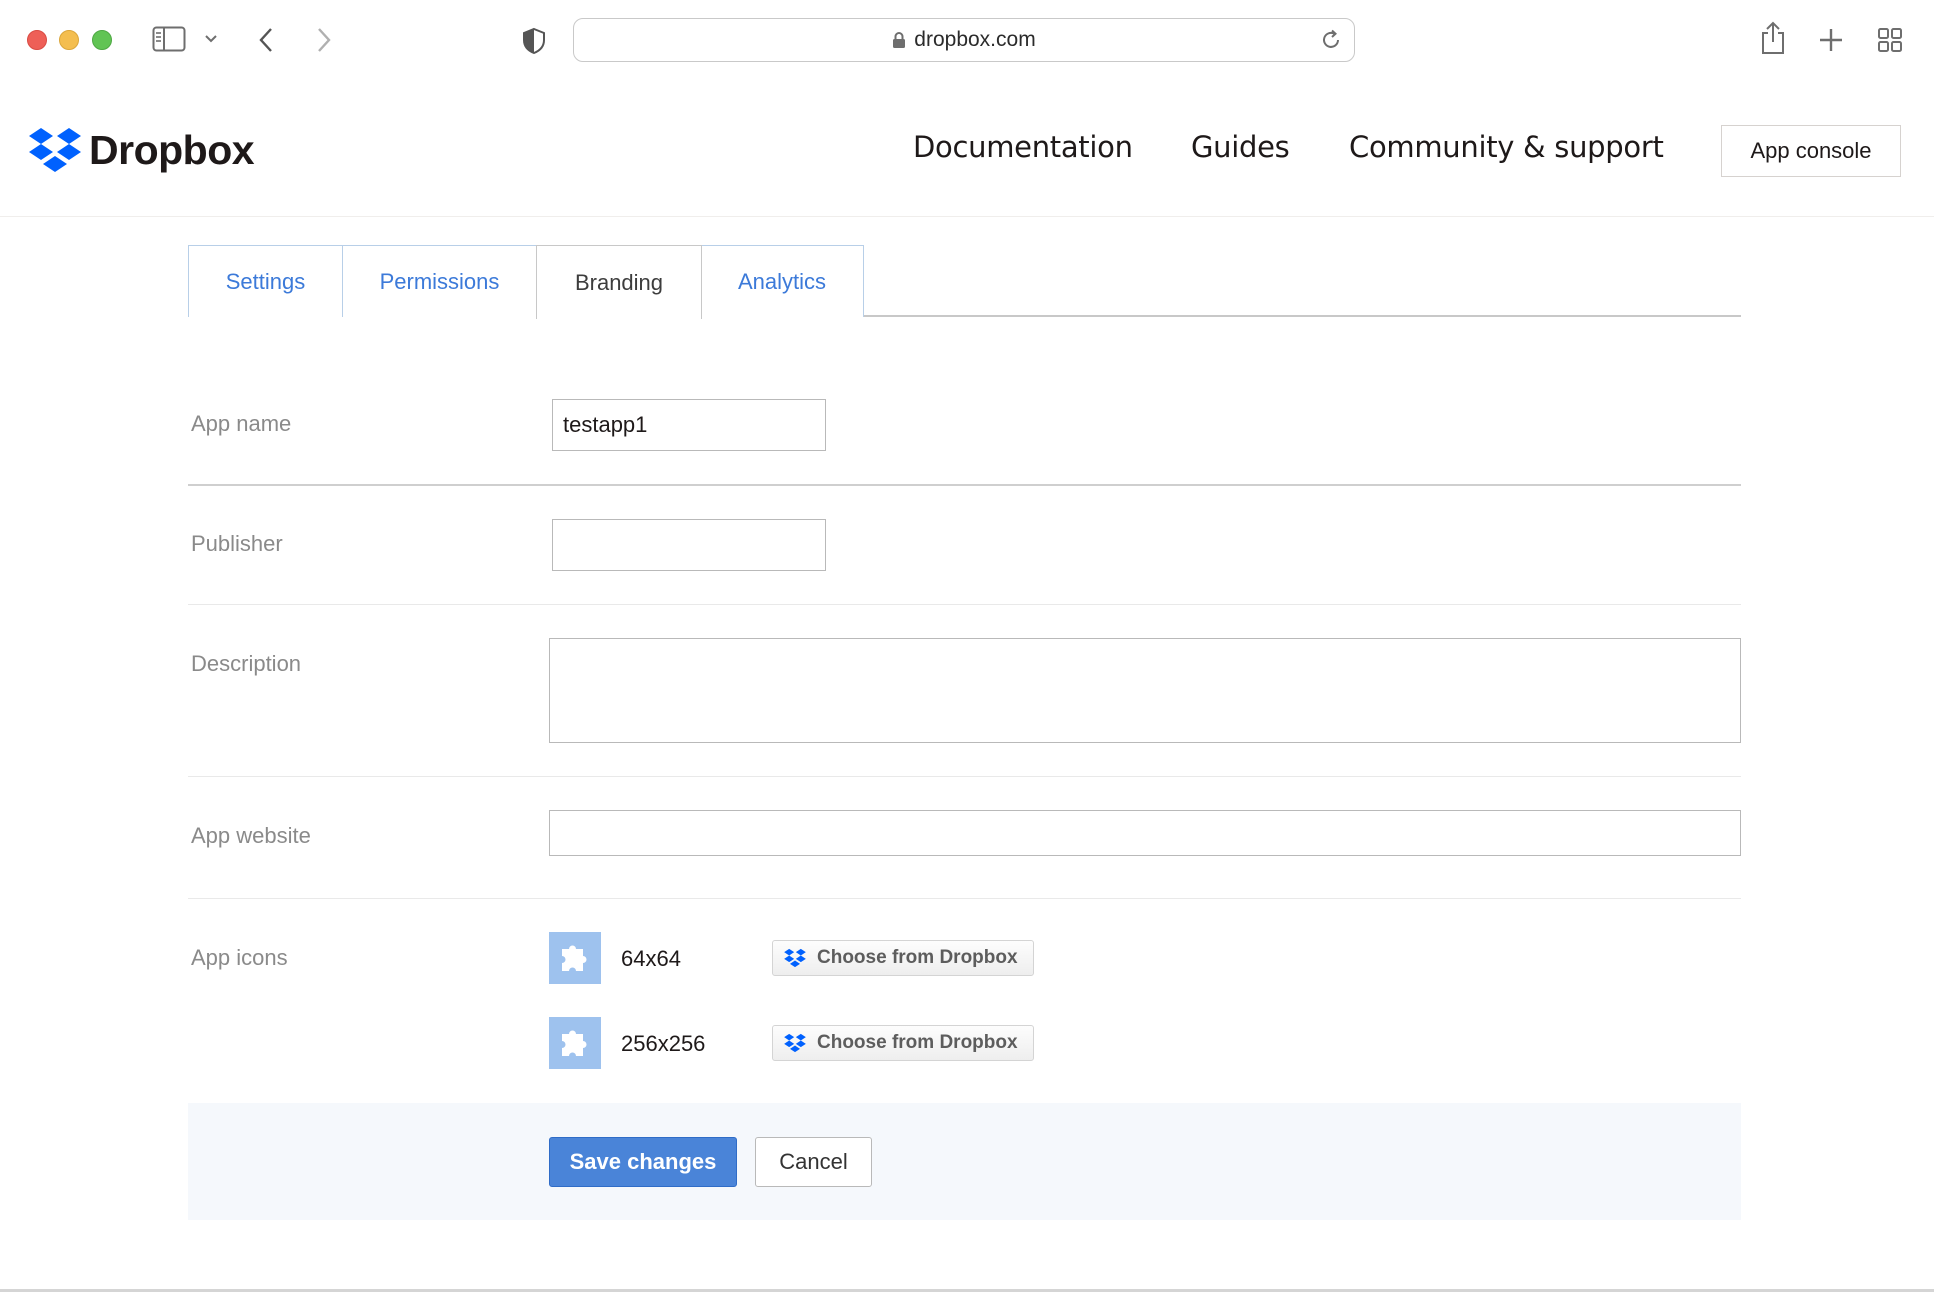 The height and width of the screenshot is (1292, 1934). I want to click on share-icon, so click(1773, 38).